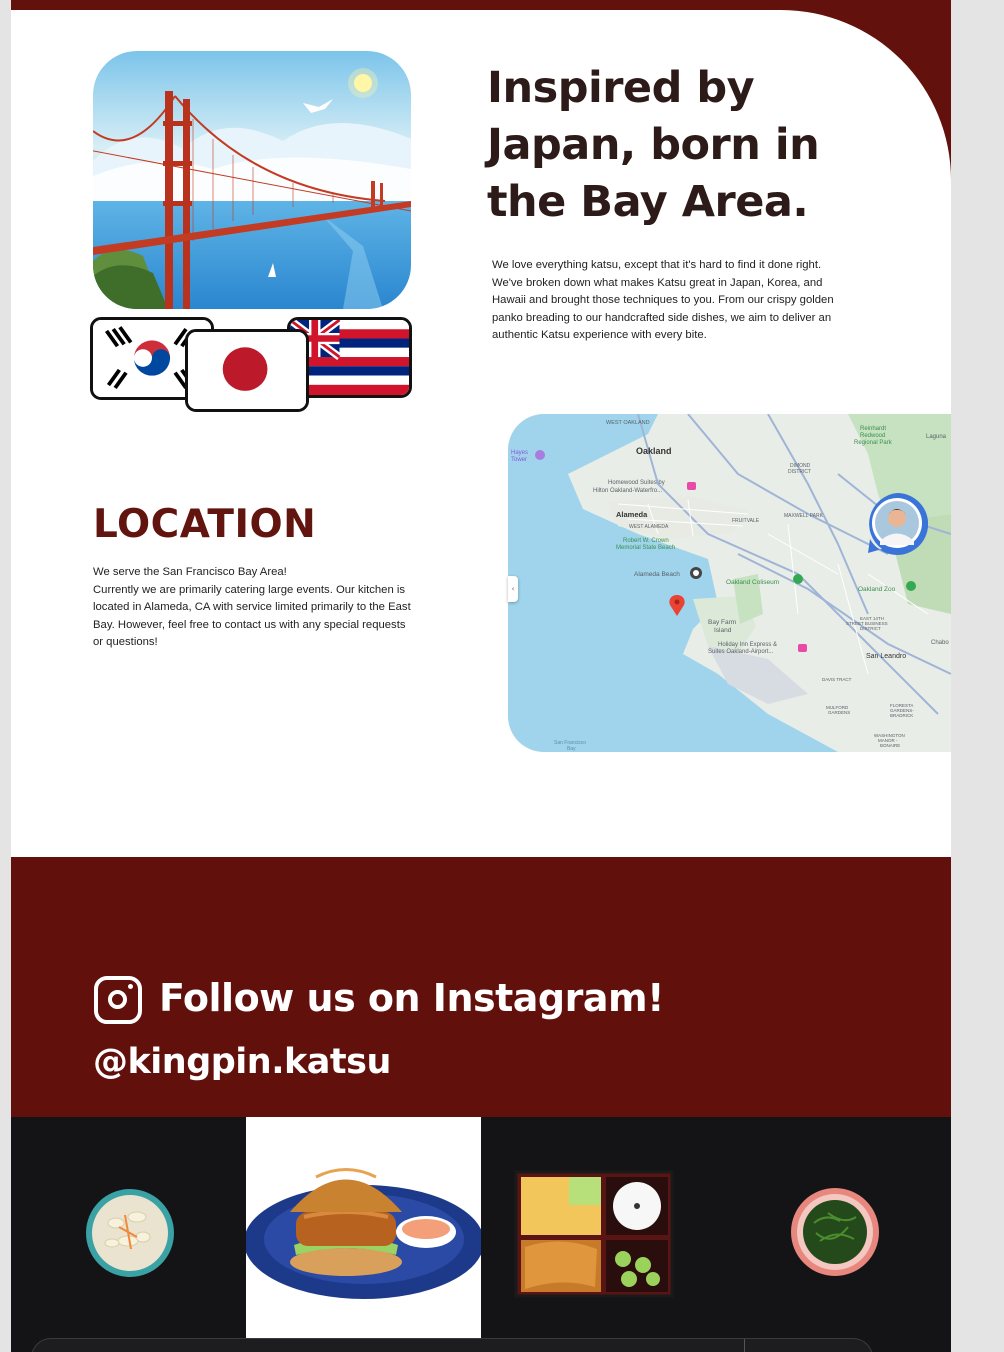 This screenshot has height=1352, width=1004. What do you see at coordinates (837, 679) in the screenshot?
I see `map-label-davis-tract: DAVIS TRACT` at bounding box center [837, 679].